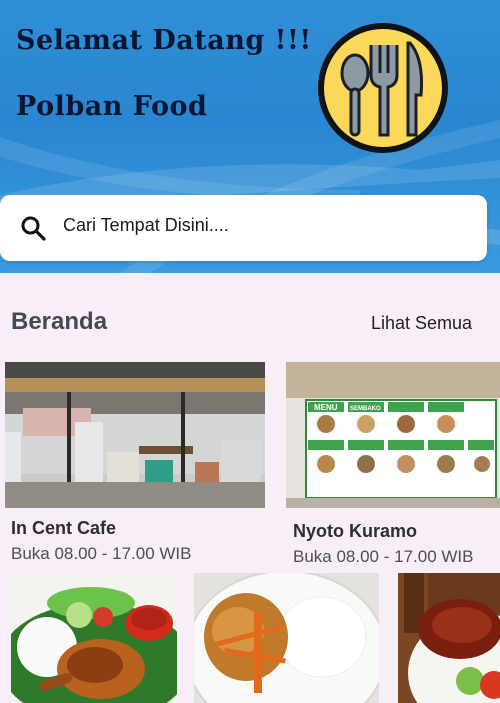  What do you see at coordinates (326, 407) in the screenshot?
I see `menu-heading: MENU` at bounding box center [326, 407].